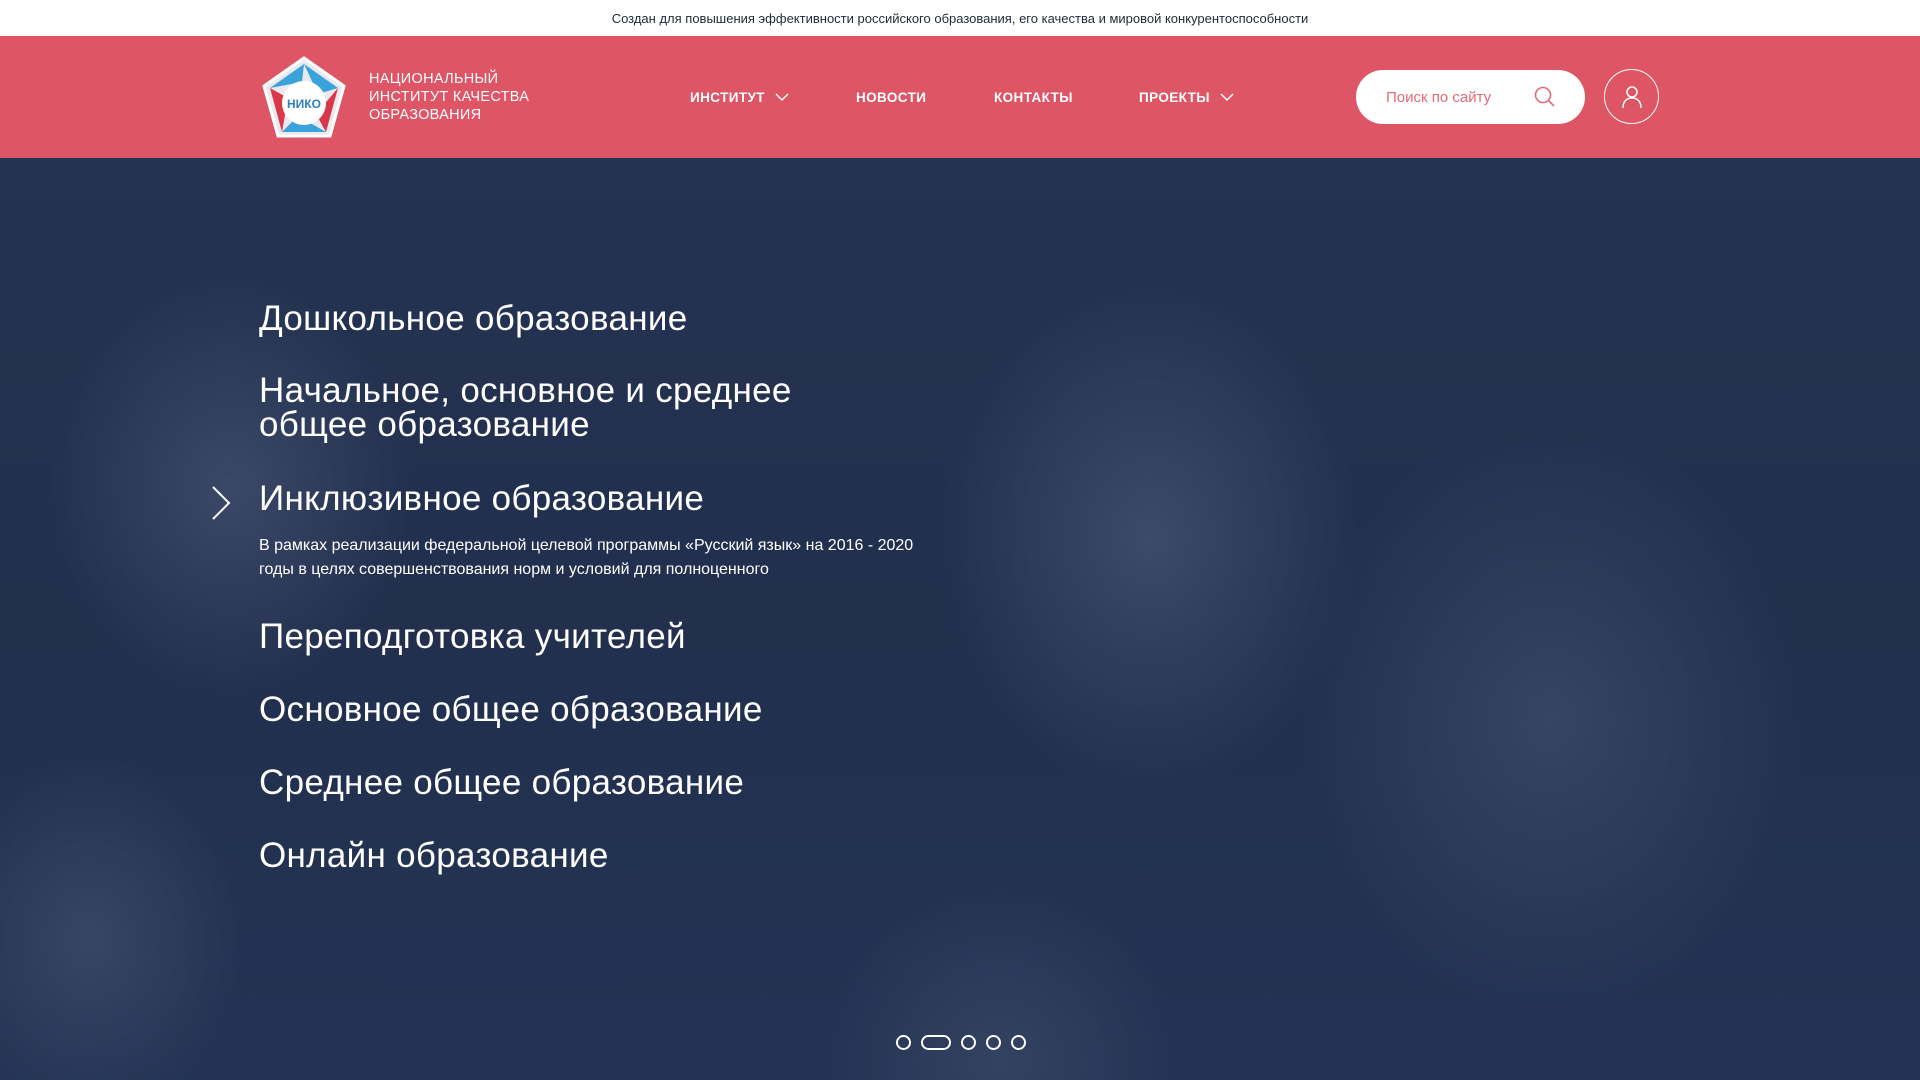 The image size is (1920, 1080). I want to click on search-icon, so click(1545, 97).